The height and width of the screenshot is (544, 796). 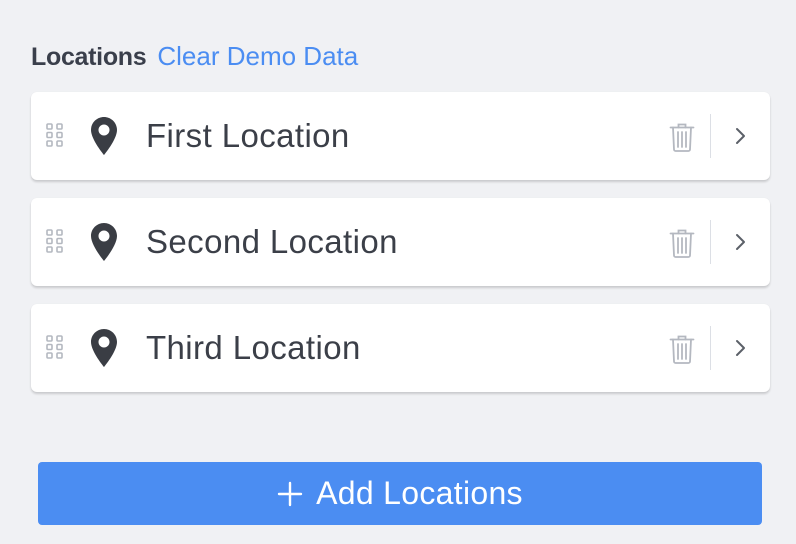 I want to click on locations-header: Locations Clear Demo Data, so click(x=194, y=56).